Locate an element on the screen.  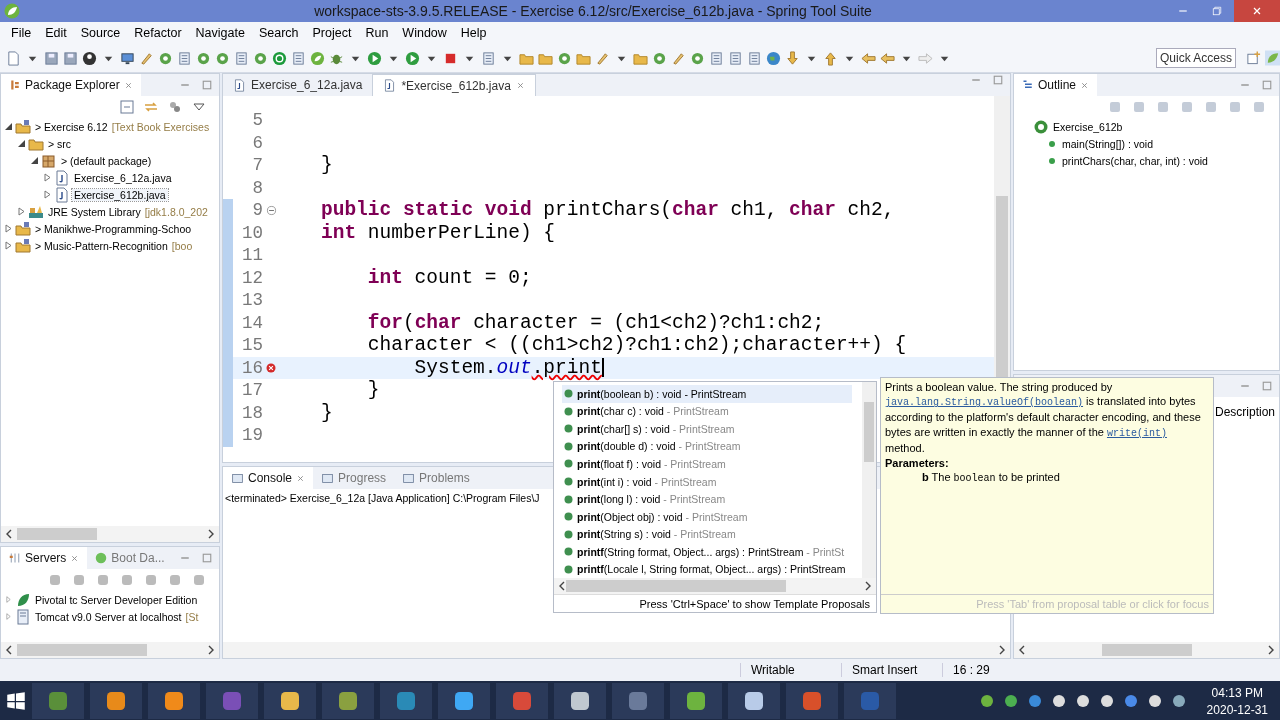
collapse-all-icon is located at coordinates (127, 107).